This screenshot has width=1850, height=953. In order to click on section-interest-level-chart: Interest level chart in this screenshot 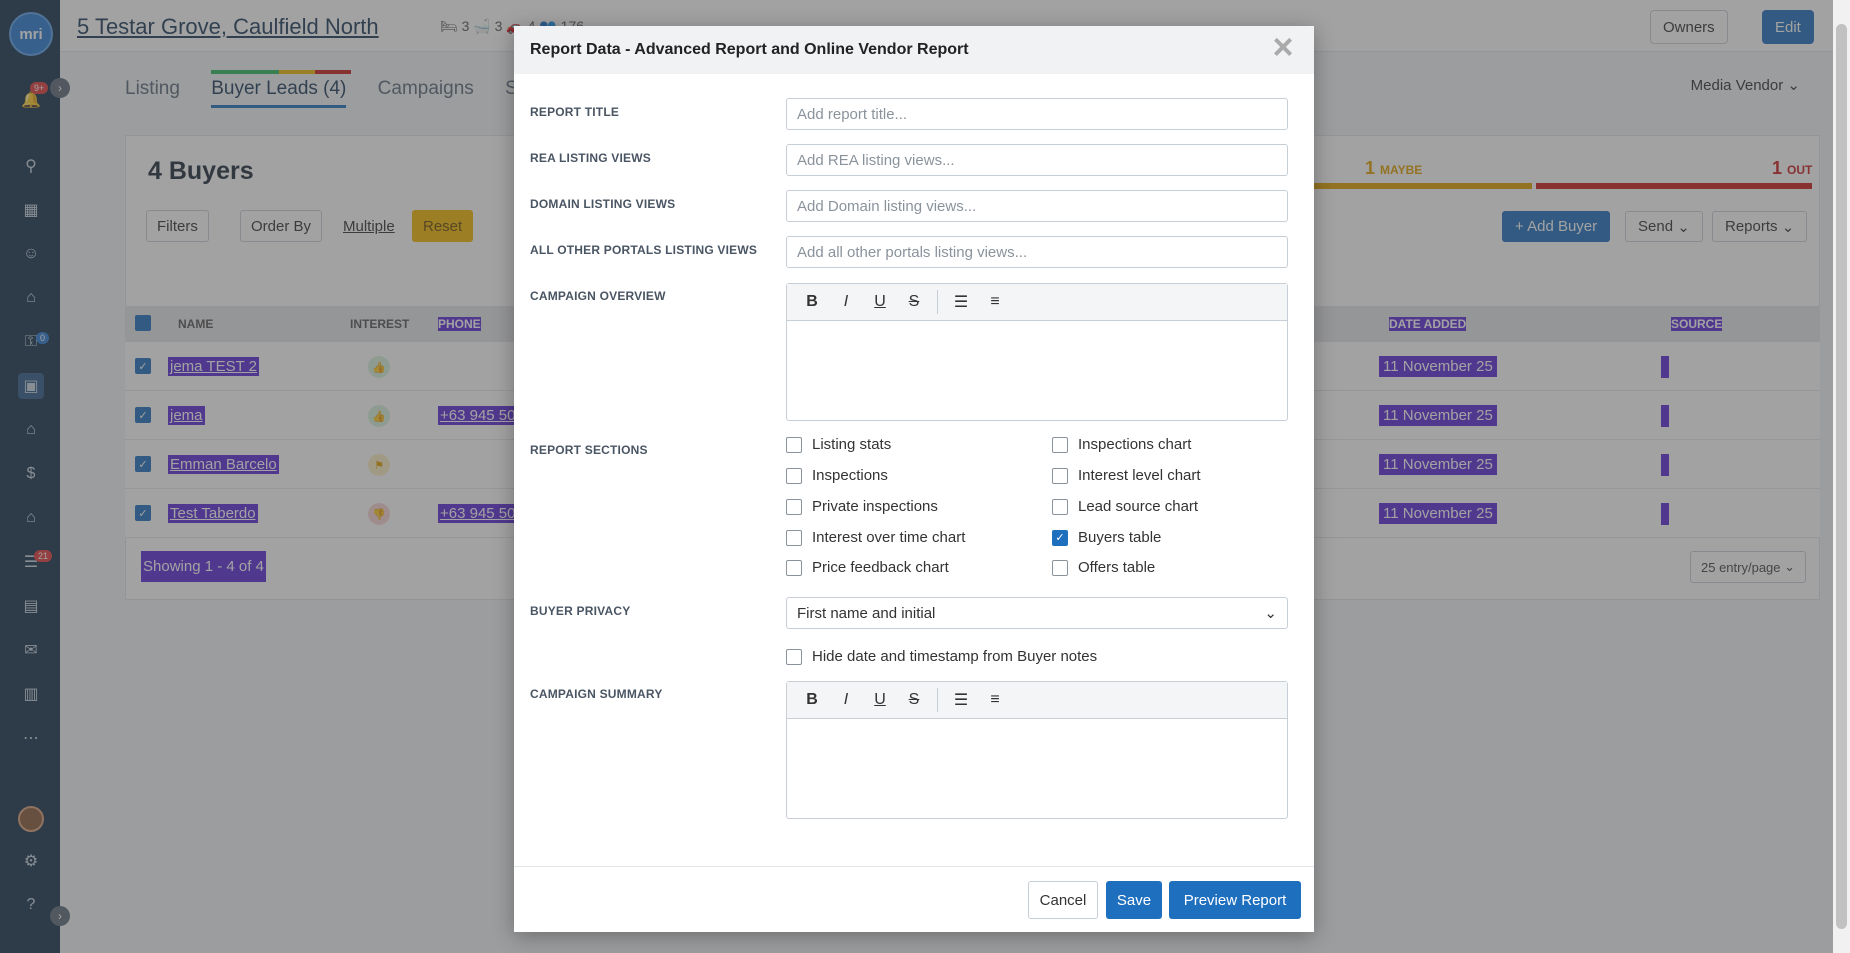, I will do `click(1126, 475)`.